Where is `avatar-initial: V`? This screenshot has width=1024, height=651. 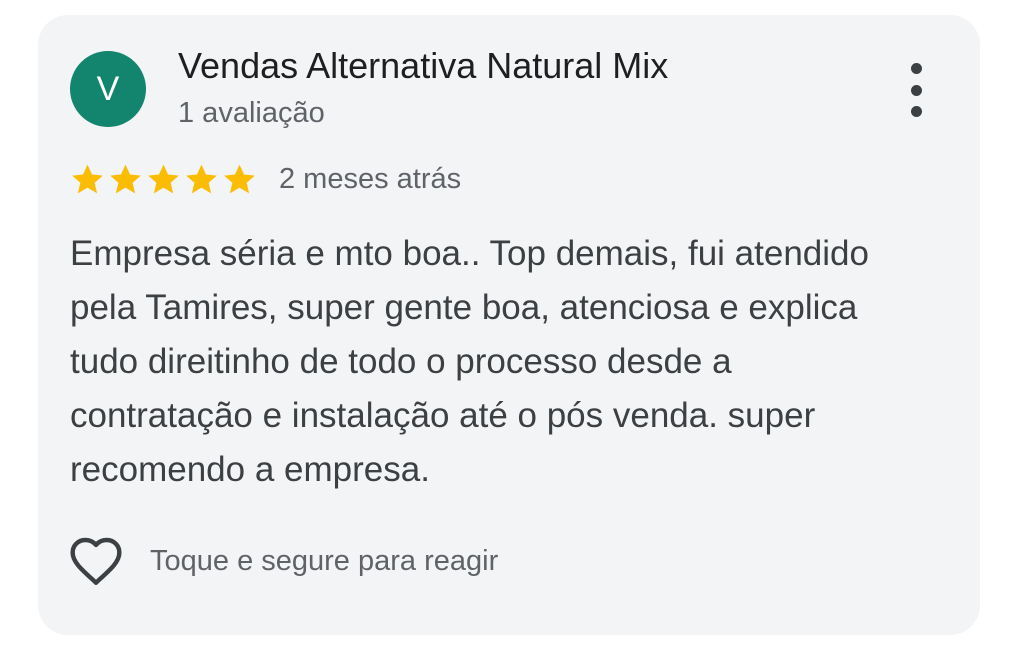 avatar-initial: V is located at coordinates (108, 89).